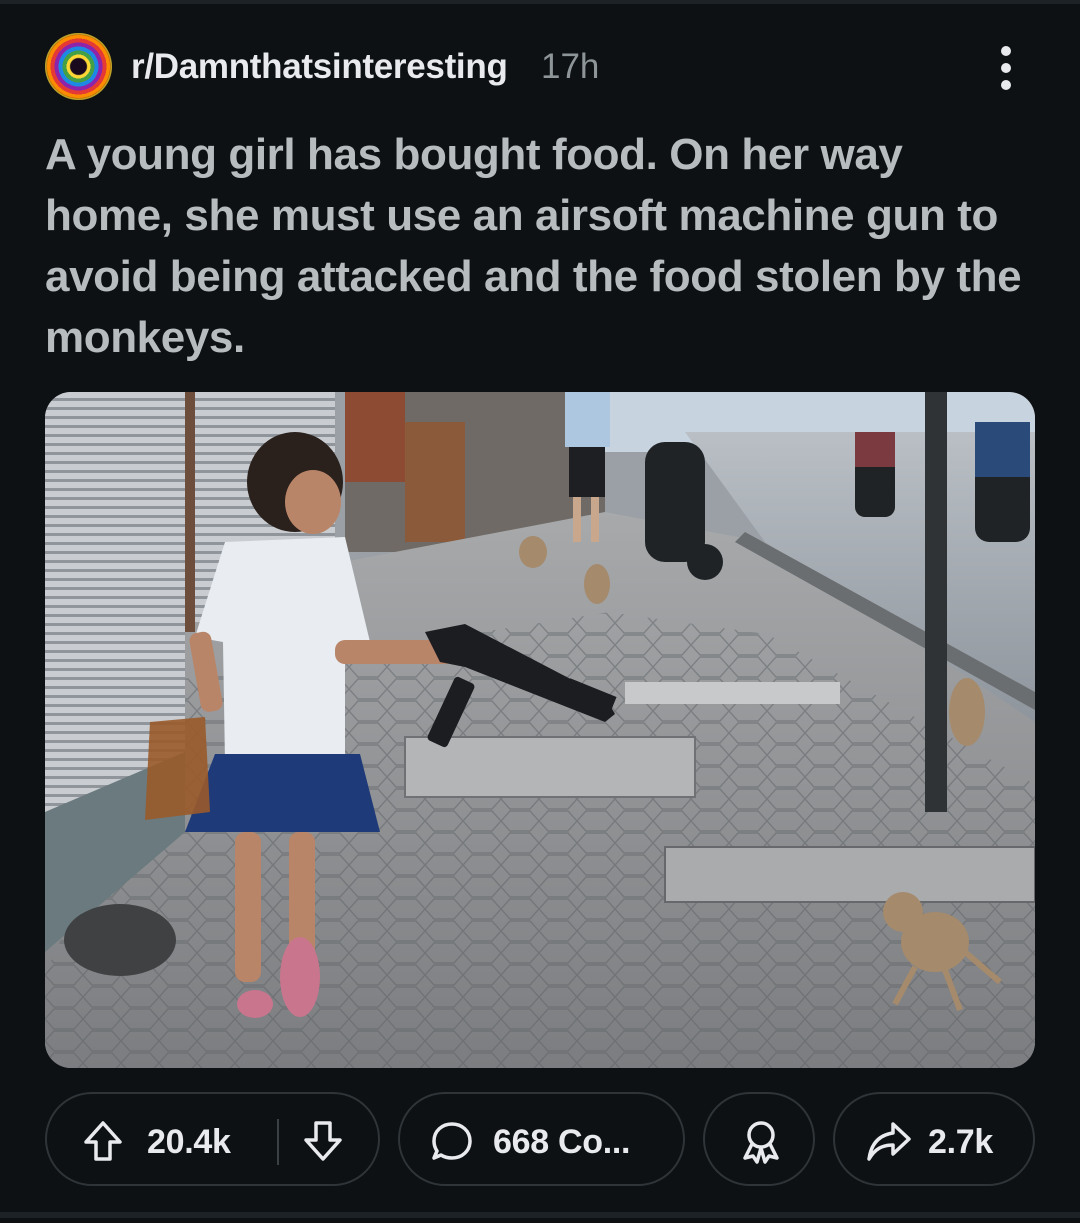  Describe the element at coordinates (78, 66) in the screenshot. I see `subreddit-avatar` at that location.